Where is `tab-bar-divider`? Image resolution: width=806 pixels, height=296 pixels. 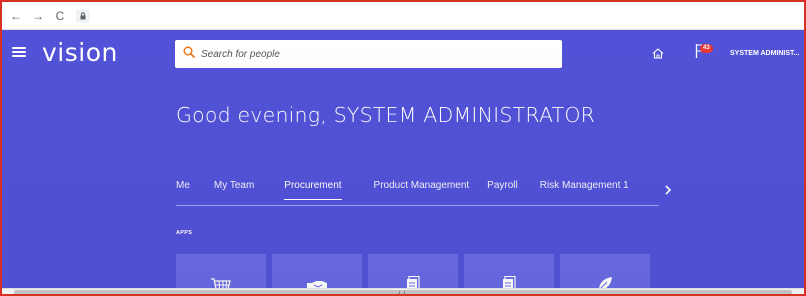 tab-bar-divider is located at coordinates (417, 205).